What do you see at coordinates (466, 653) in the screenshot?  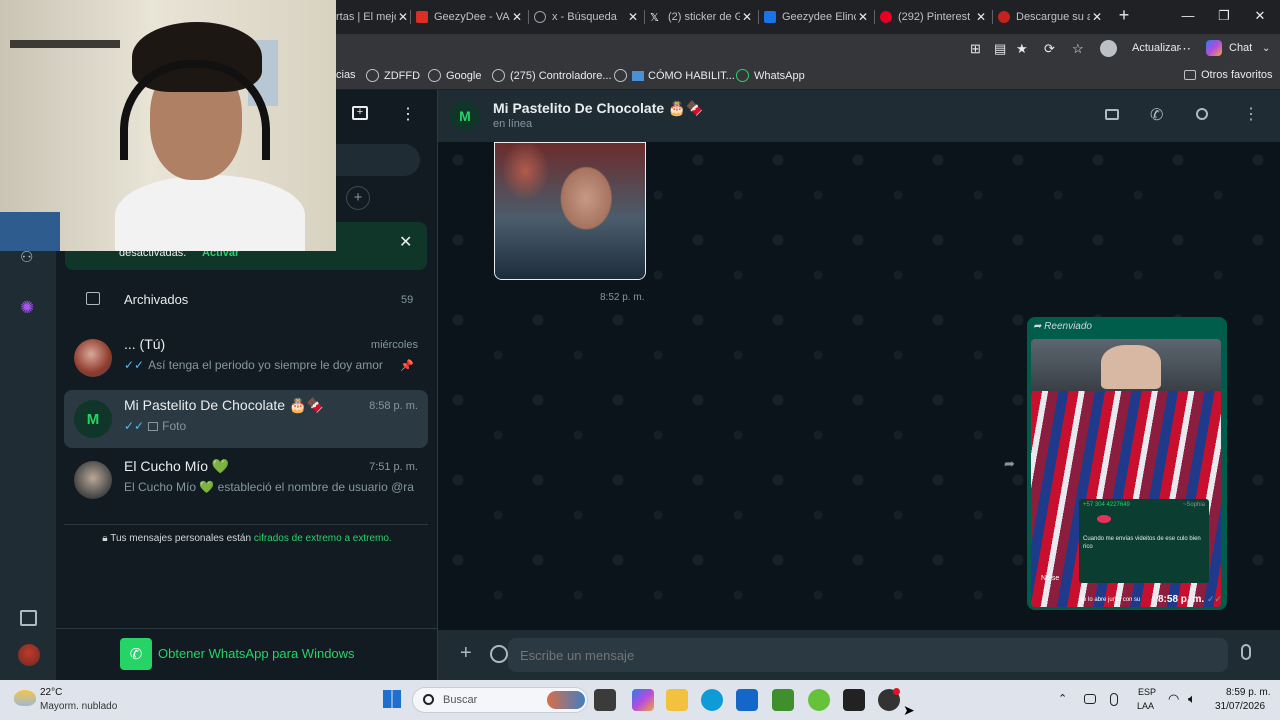 I see `attach-plus-icon: +` at bounding box center [466, 653].